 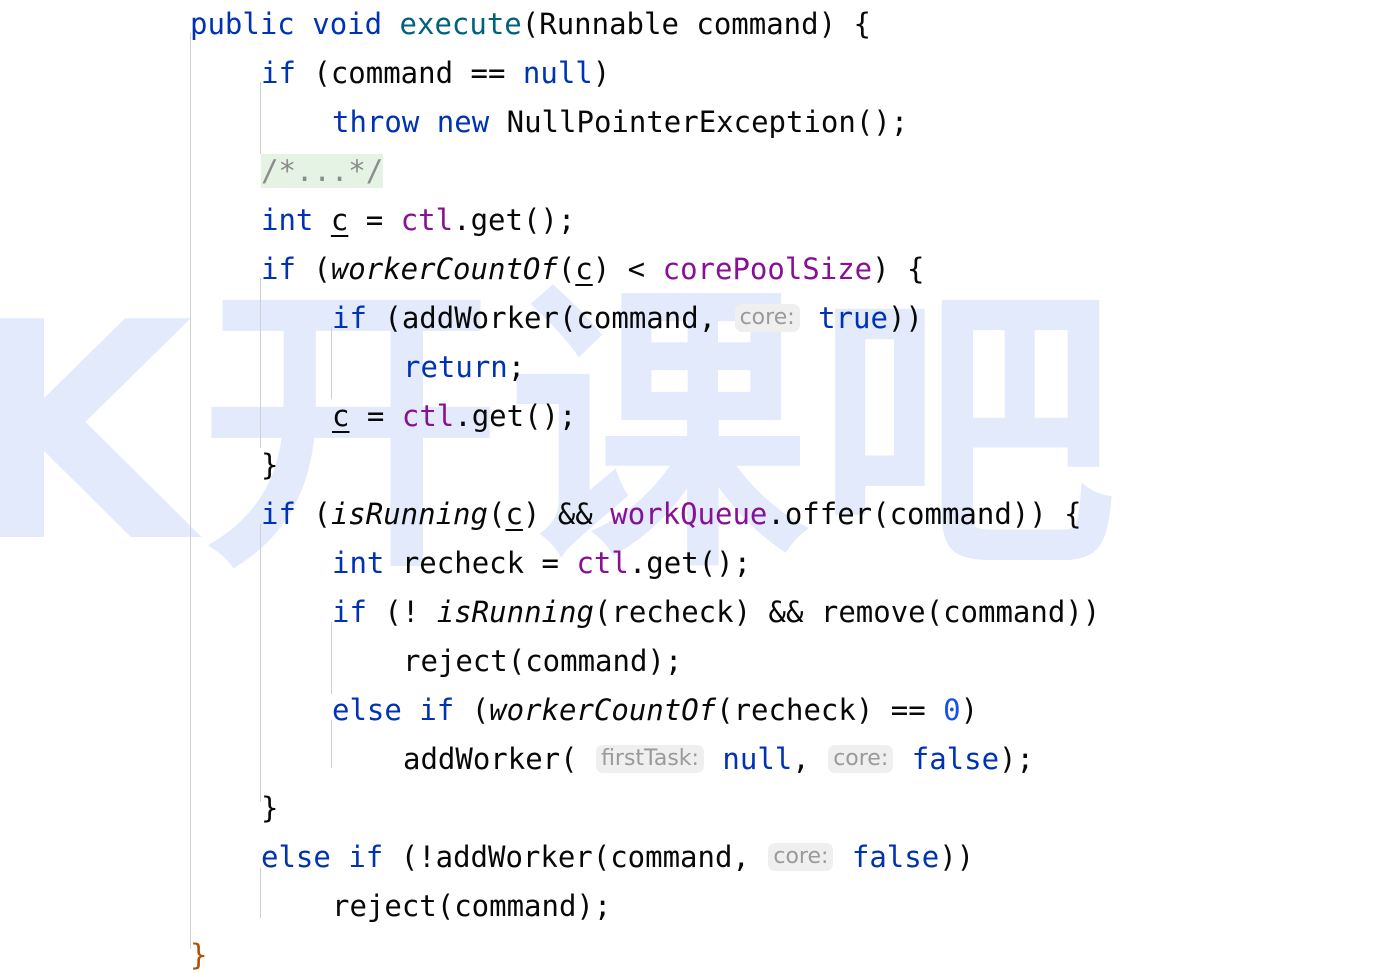 What do you see at coordinates (696, 416) in the screenshot?
I see `code-line: c = ctl.get();` at bounding box center [696, 416].